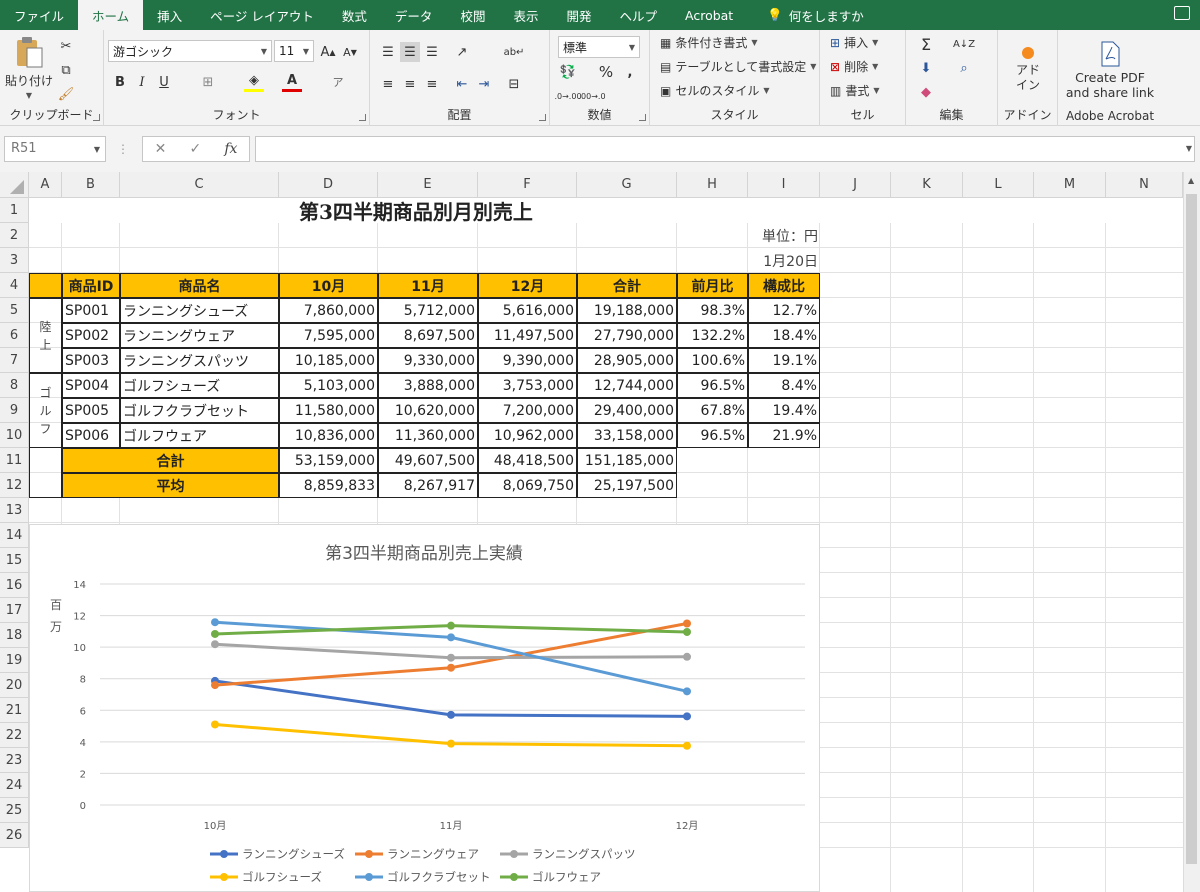 The width and height of the screenshot is (1200, 892). I want to click on table-cell: 7,860,000, so click(328, 310).